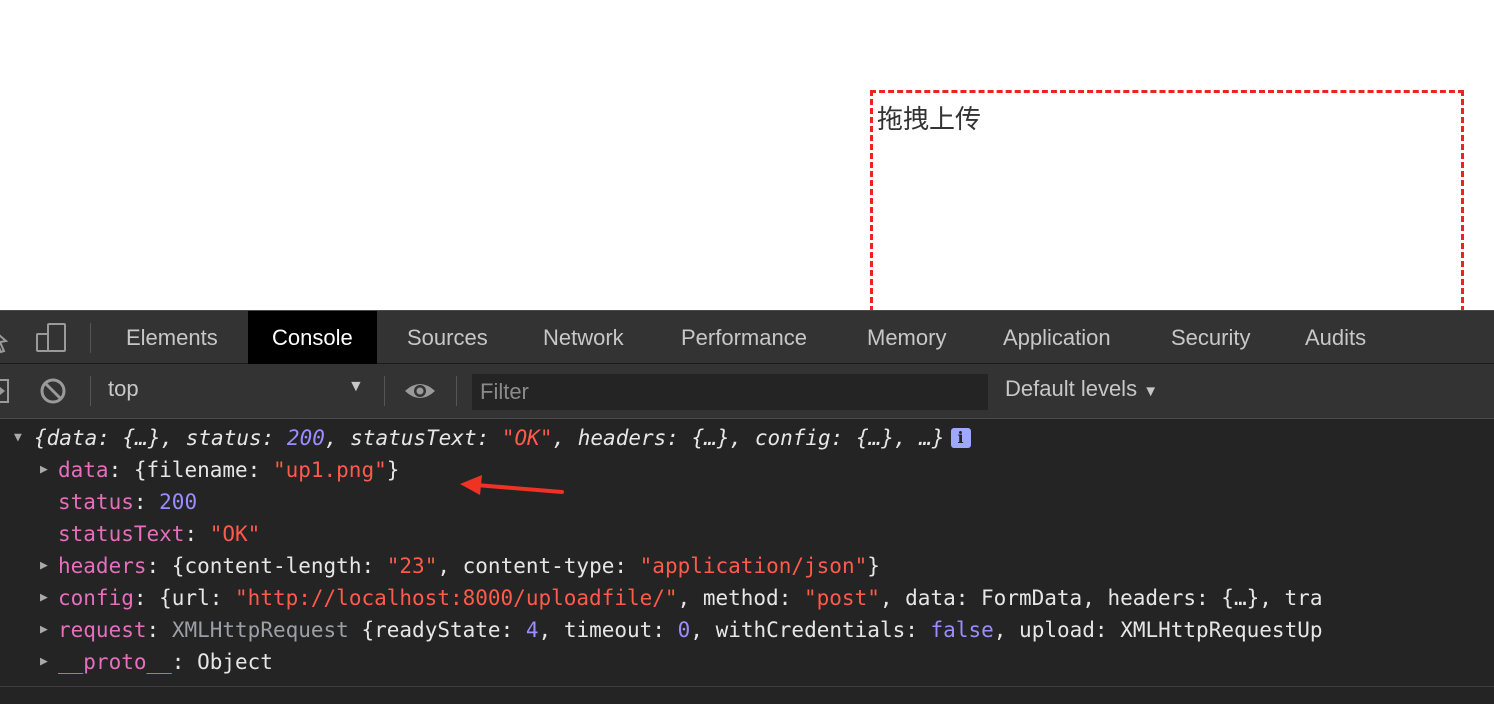 This screenshot has width=1494, height=704. I want to click on show-sidebar-icon, so click(11, 393).